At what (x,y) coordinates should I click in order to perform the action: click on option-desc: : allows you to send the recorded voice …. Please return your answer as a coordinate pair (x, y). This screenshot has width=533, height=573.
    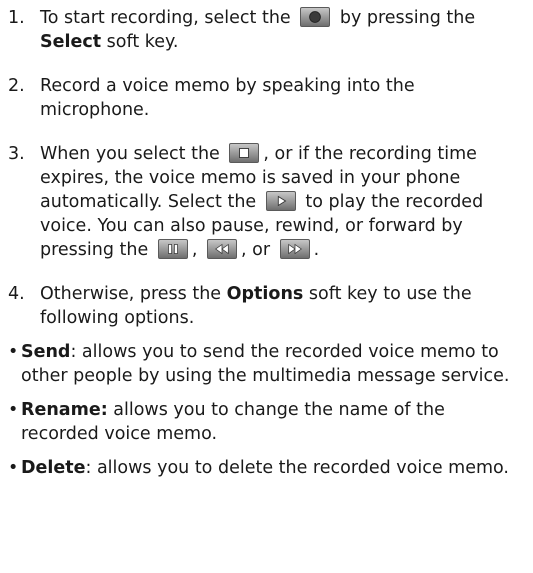
    Looking at the image, I should click on (265, 364).